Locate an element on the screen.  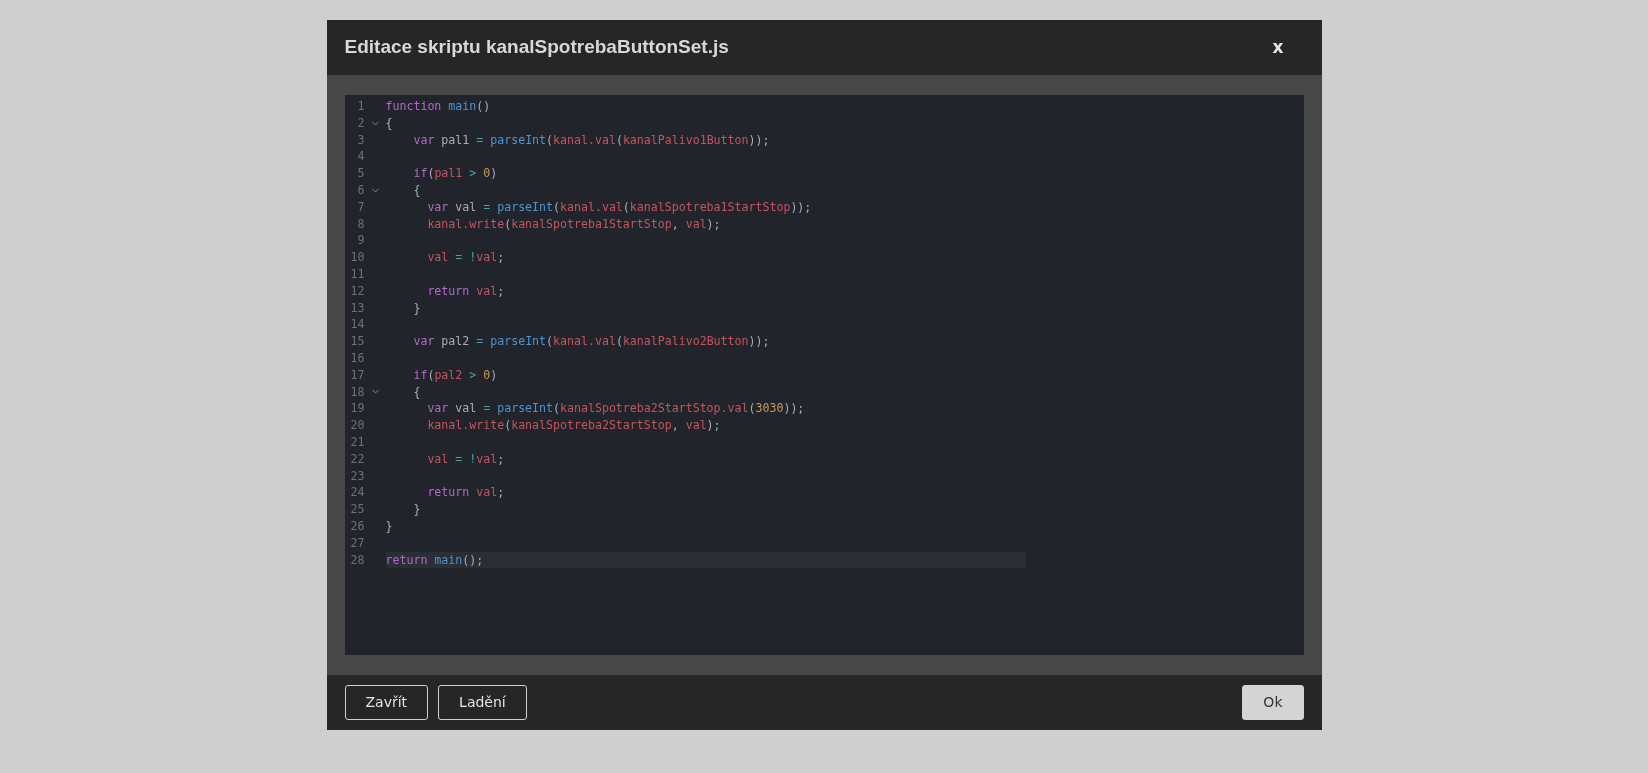
line-number: 8 is located at coordinates (360, 224).